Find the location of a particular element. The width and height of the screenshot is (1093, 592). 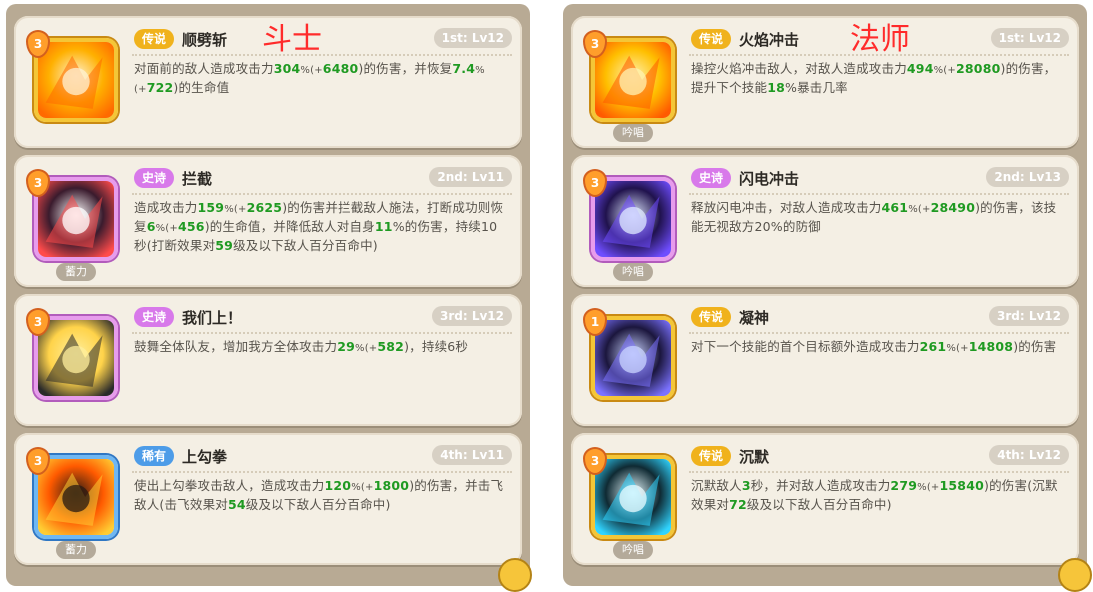

stat-highlight: 1800 is located at coordinates (391, 485).